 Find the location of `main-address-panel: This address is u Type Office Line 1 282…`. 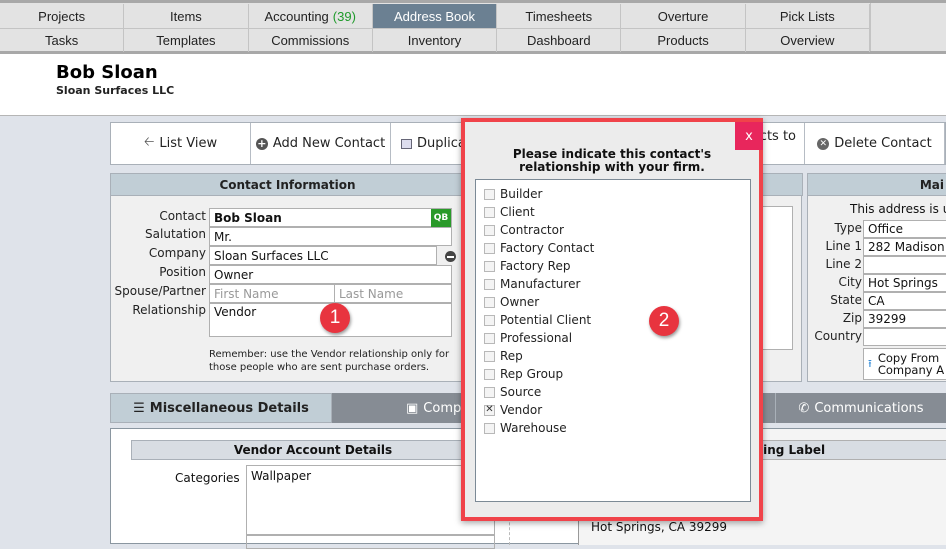

main-address-panel: This address is u Type Office Line 1 282… is located at coordinates (876, 289).